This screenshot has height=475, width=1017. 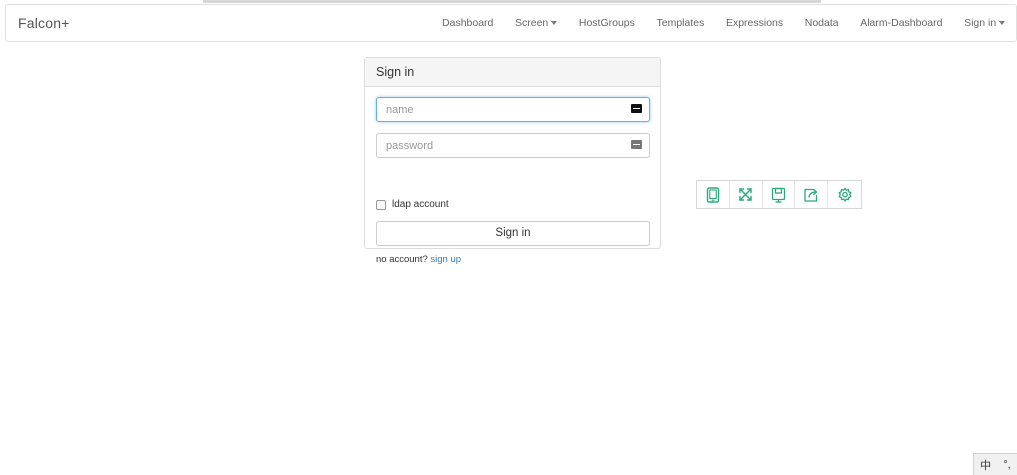 I want to click on floating-toolbar, so click(x=779, y=194).